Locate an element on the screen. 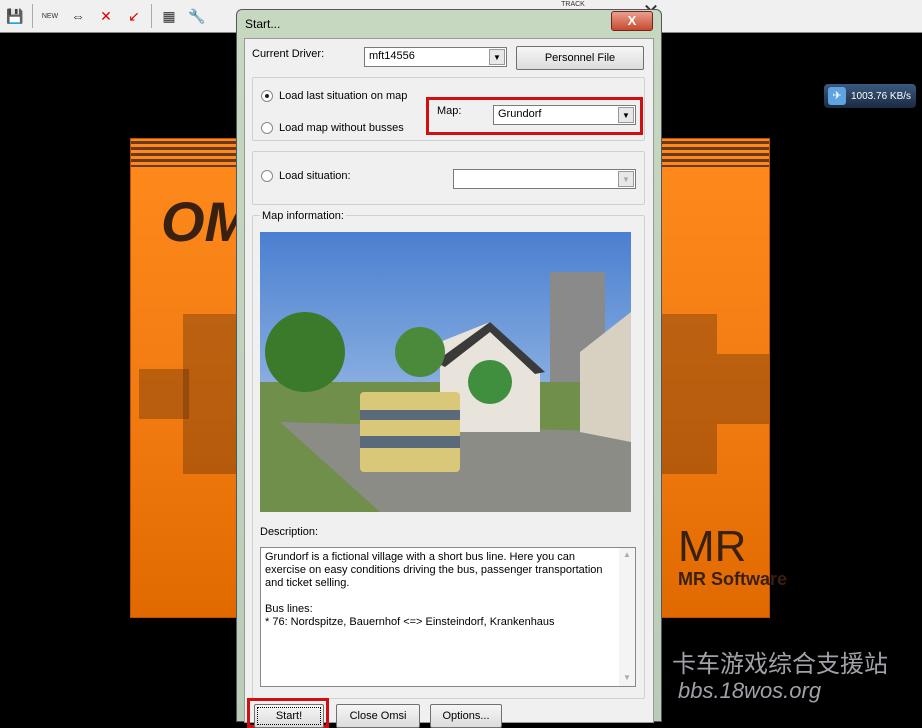  network-speed: 1003.76 KB/s is located at coordinates (881, 96).